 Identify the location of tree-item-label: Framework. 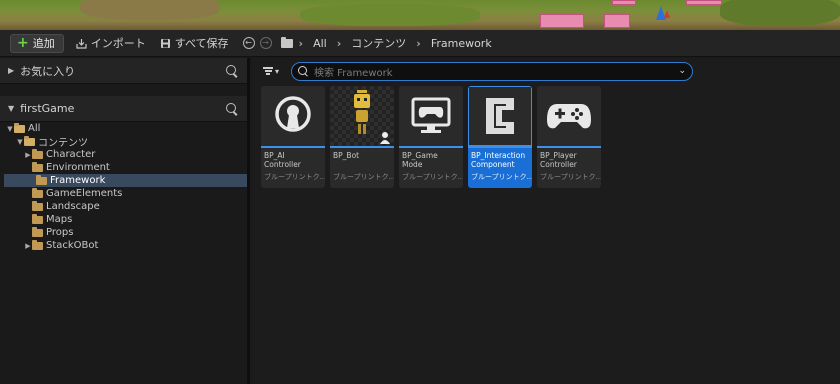
(78, 180).